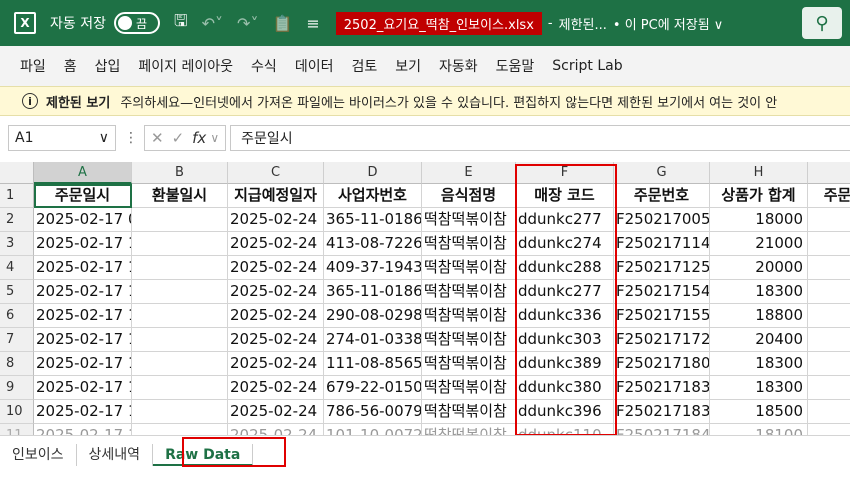  Describe the element at coordinates (759, 268) in the screenshot. I see `cell-product-total: 20000` at that location.